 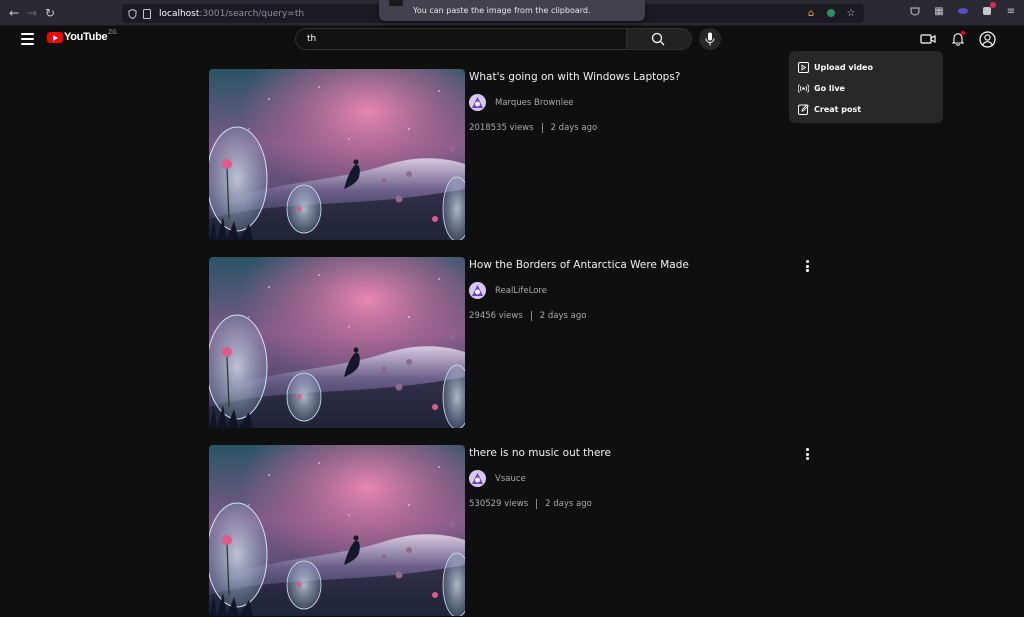 What do you see at coordinates (851, 13) in the screenshot?
I see `bookmark-star-icon: ☆` at bounding box center [851, 13].